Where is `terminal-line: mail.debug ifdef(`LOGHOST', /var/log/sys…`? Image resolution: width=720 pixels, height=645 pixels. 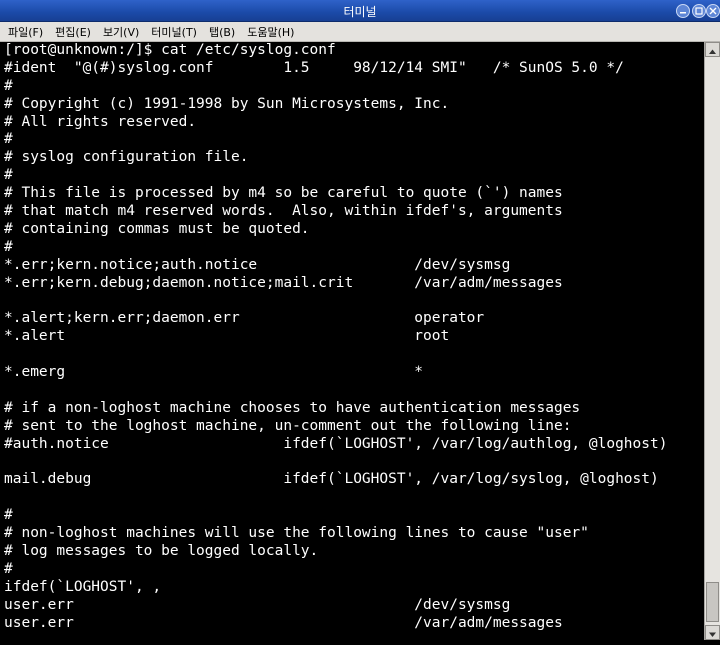 terminal-line: mail.debug ifdef(`LOGHOST', /var/log/sys… is located at coordinates (331, 479).